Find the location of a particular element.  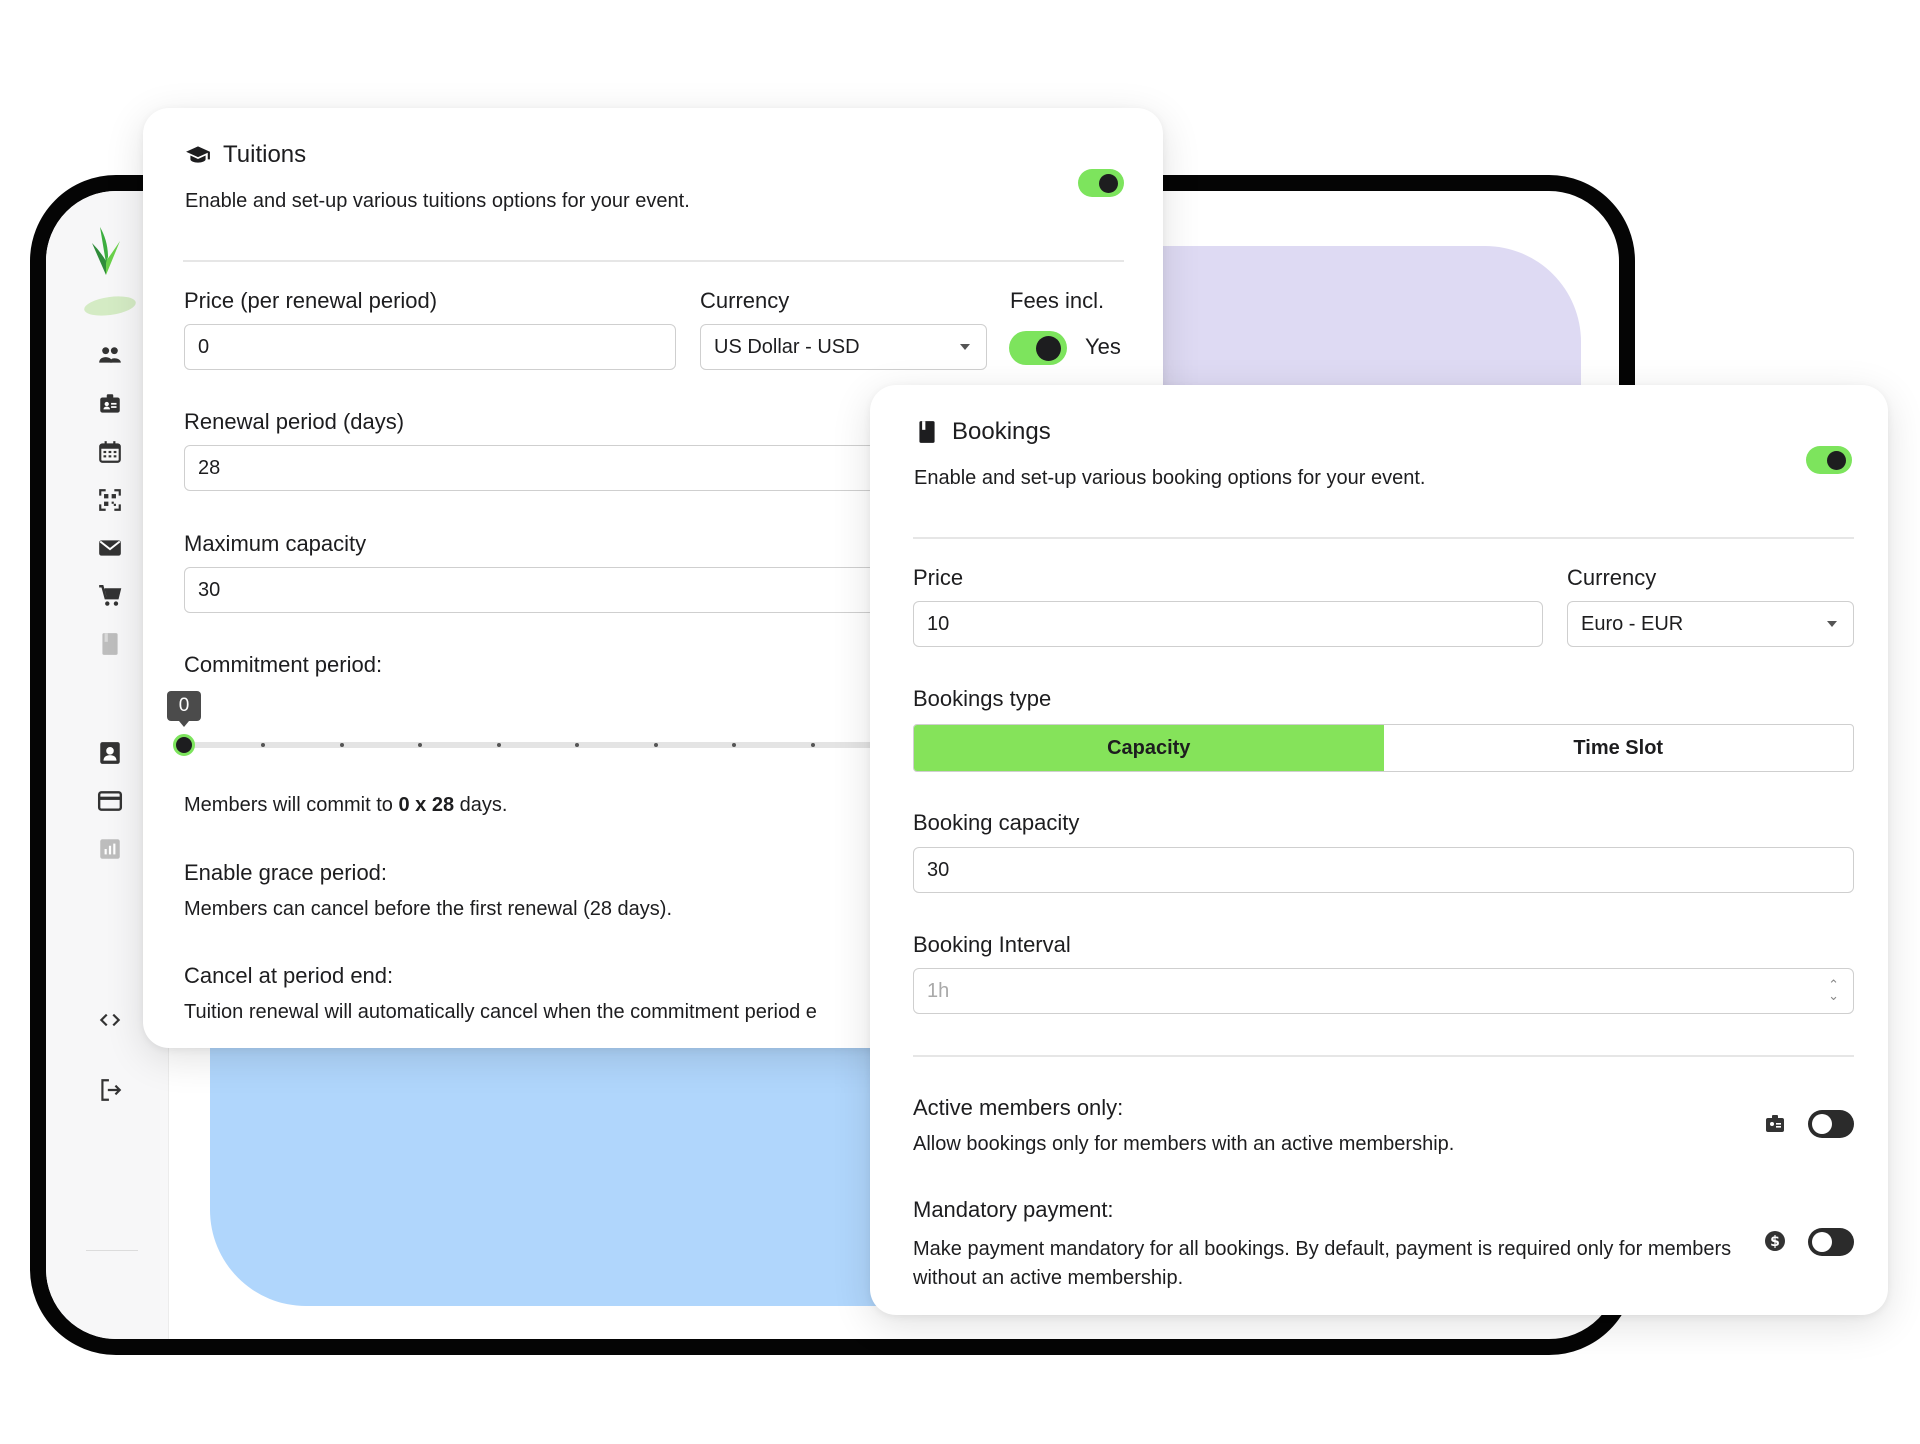

capacity-label: Maximum capacity is located at coordinates (275, 543).